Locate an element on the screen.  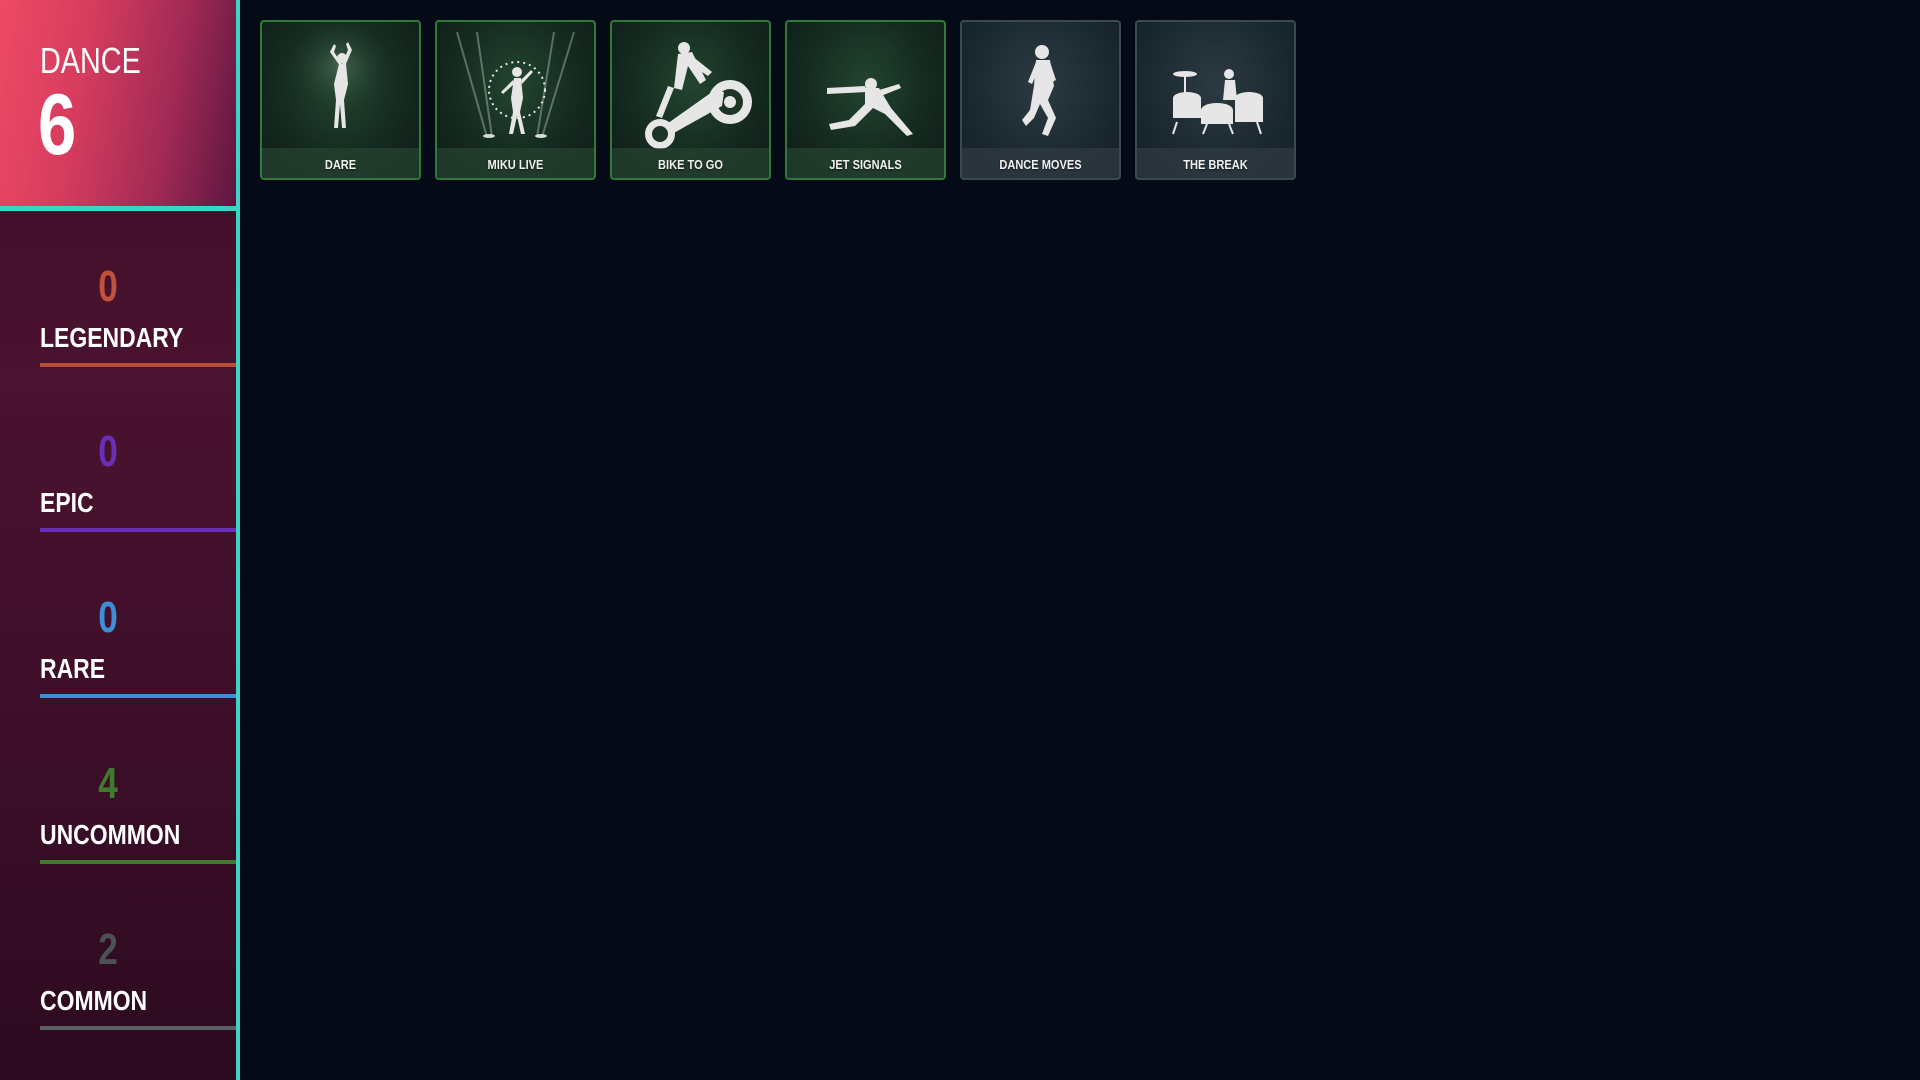
emote-name: MIKU LIVE is located at coordinates (515, 164).